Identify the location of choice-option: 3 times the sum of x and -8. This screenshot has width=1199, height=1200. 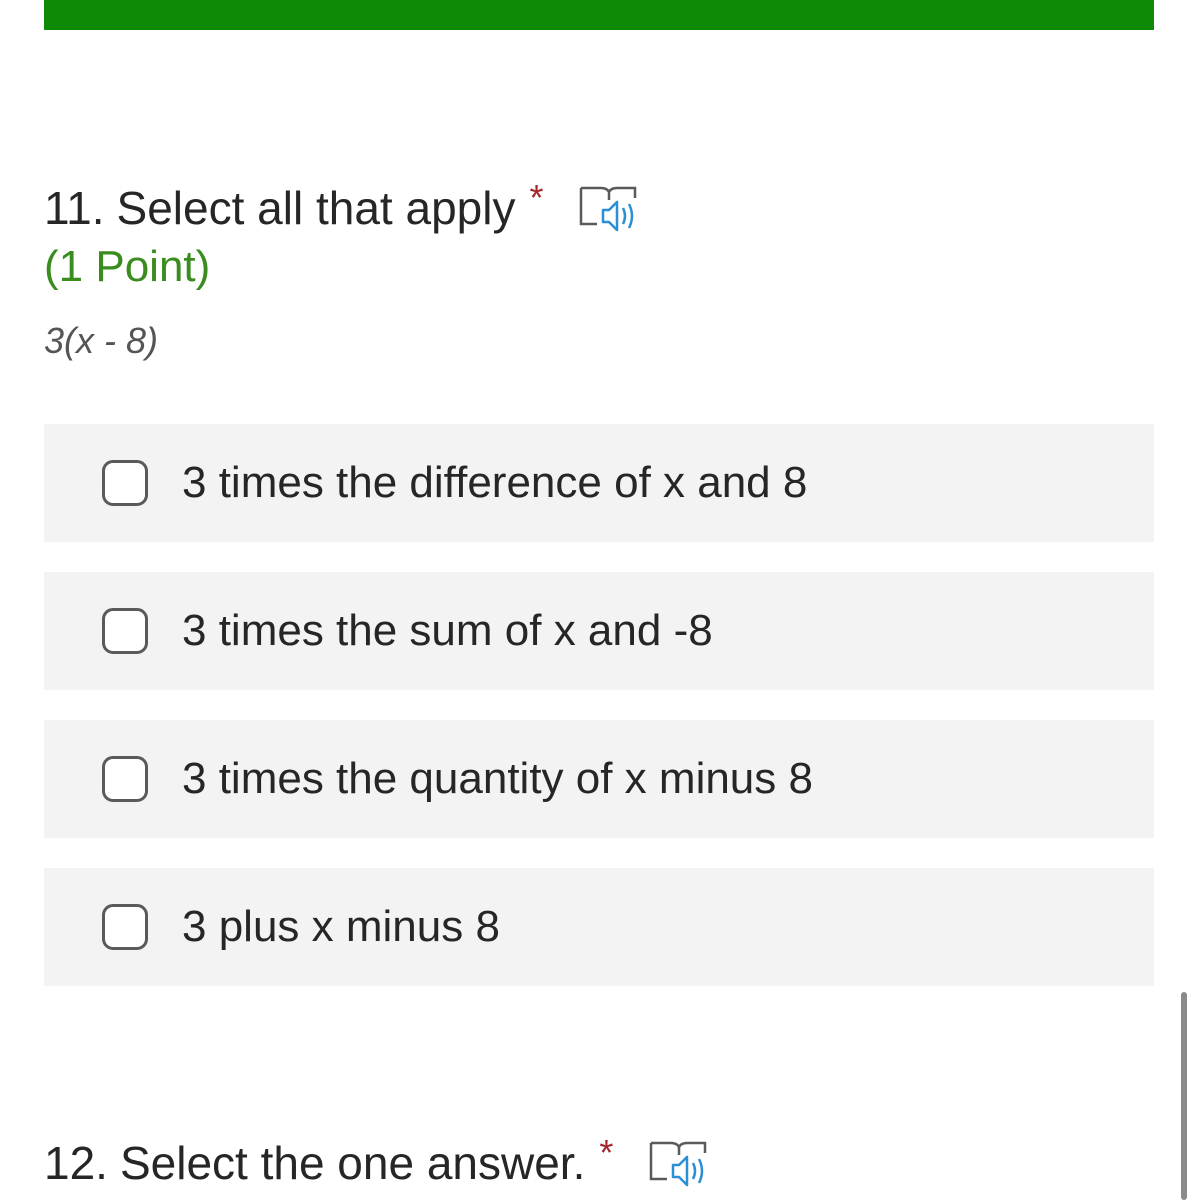
(599, 631).